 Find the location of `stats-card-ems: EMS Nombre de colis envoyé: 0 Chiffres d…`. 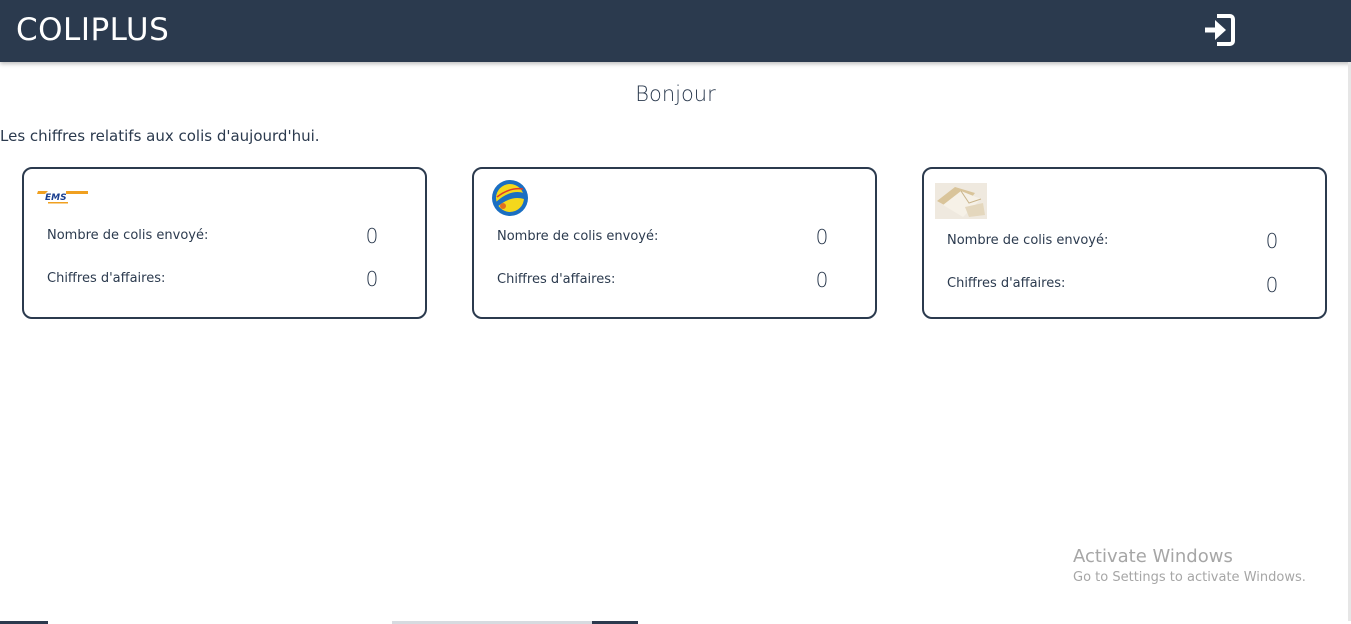

stats-card-ems: EMS Nombre de colis envoyé: 0 Chiffres d… is located at coordinates (224, 243).